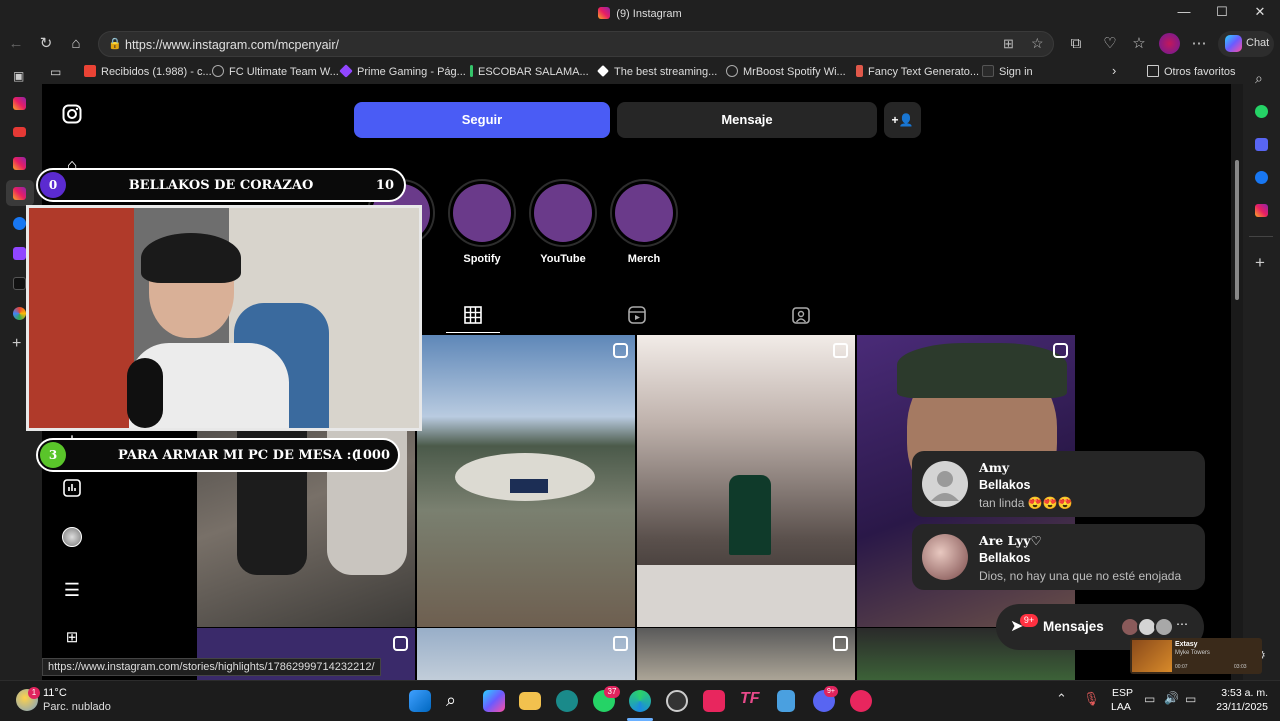 Image resolution: width=1280 pixels, height=721 pixels. Describe the element at coordinates (1122, 693) in the screenshot. I see `language-indicator: ESP` at that location.